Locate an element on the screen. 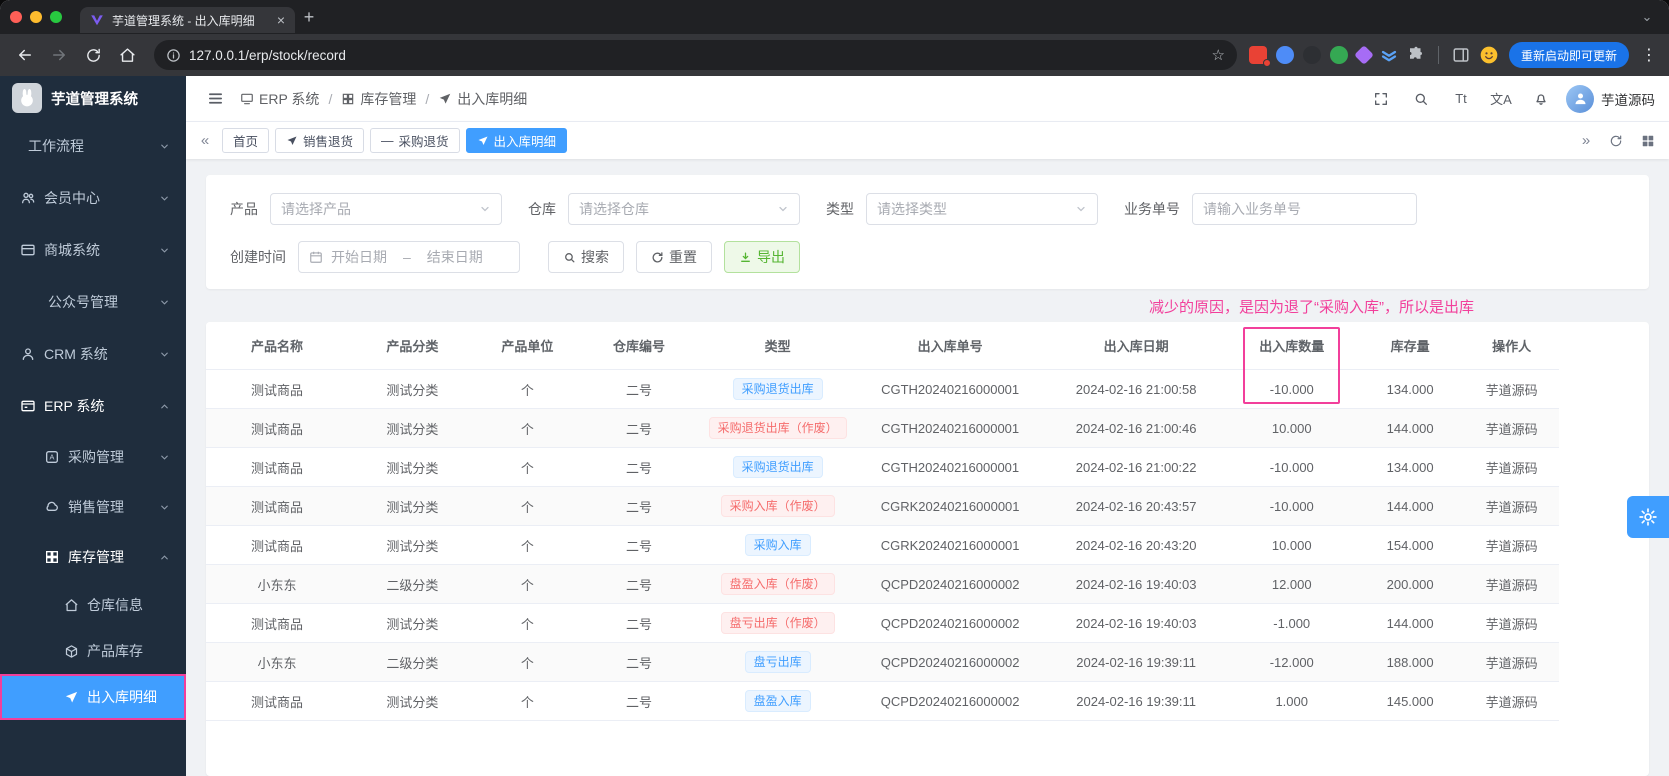 Image resolution: width=1669 pixels, height=776 pixels. notification-bell-icon is located at coordinates (1541, 99).